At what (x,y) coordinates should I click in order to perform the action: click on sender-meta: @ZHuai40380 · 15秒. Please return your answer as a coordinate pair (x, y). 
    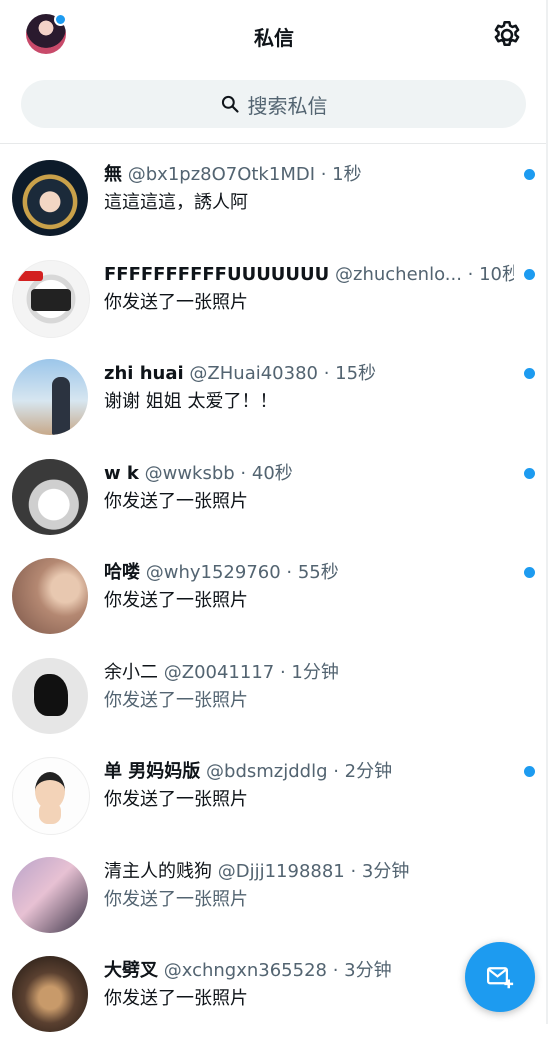
    Looking at the image, I should click on (283, 373).